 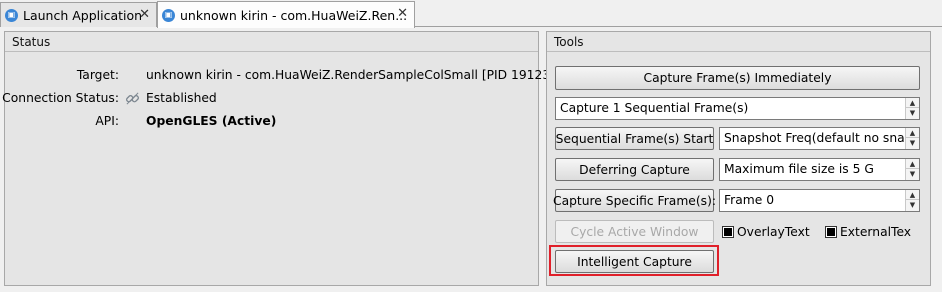 I want to click on sequential-start-button: Sequential Frame(s) Start, so click(x=634, y=138).